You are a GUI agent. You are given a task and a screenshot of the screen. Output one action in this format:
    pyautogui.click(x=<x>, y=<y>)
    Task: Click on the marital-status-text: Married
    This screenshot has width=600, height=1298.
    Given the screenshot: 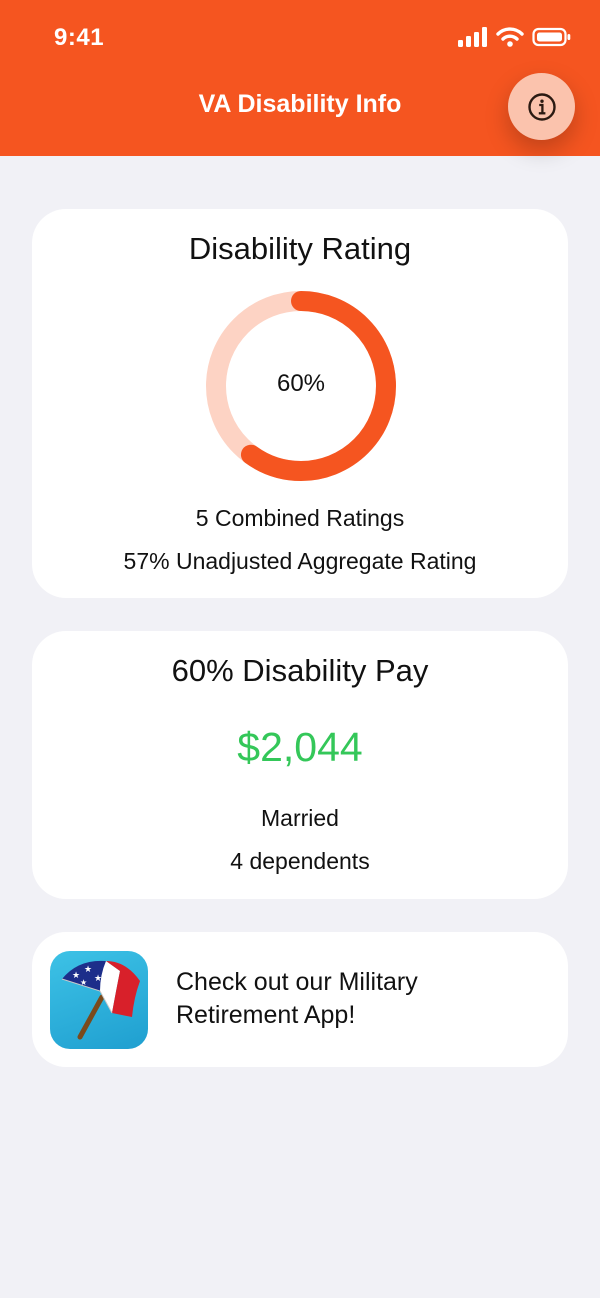 What is the action you would take?
    pyautogui.click(x=300, y=818)
    